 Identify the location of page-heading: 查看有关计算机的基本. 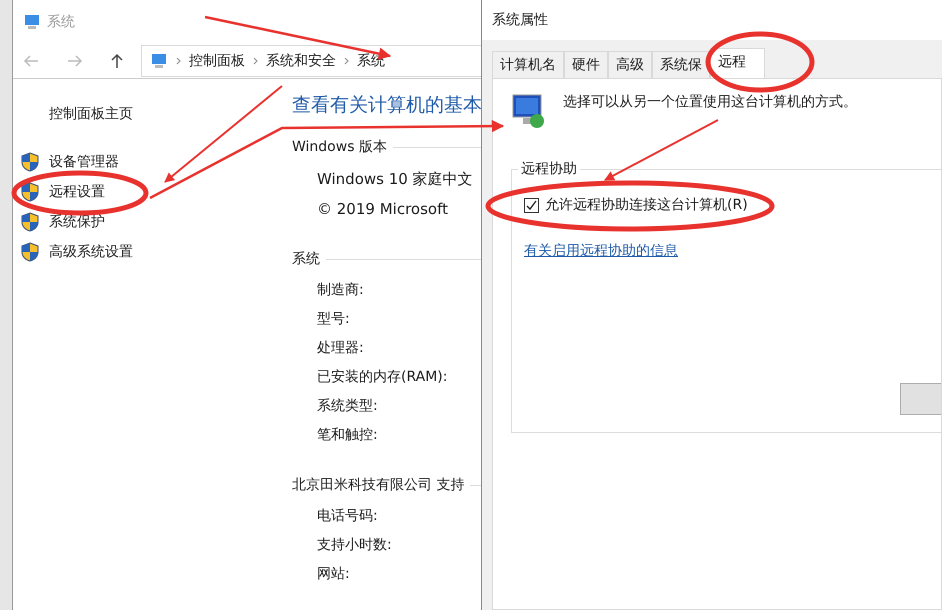
(386, 105).